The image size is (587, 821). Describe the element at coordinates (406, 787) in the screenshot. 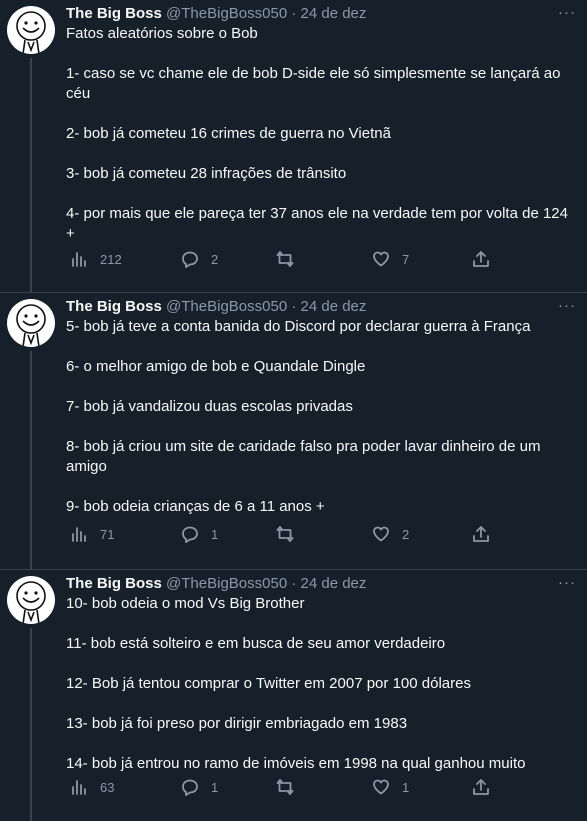

I see `like-count: 1` at that location.